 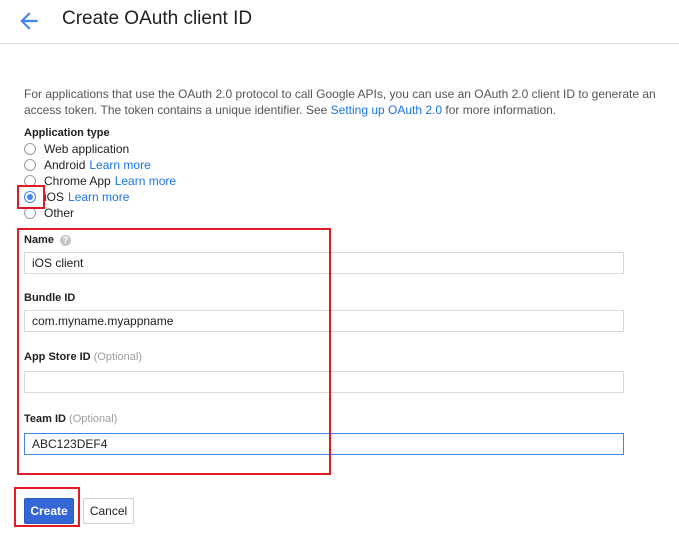 I want to click on app-store-id-input, so click(x=324, y=382).